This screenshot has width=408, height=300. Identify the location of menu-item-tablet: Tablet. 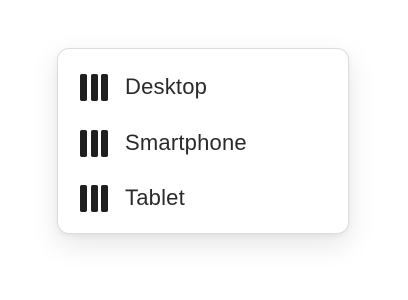
(132, 198).